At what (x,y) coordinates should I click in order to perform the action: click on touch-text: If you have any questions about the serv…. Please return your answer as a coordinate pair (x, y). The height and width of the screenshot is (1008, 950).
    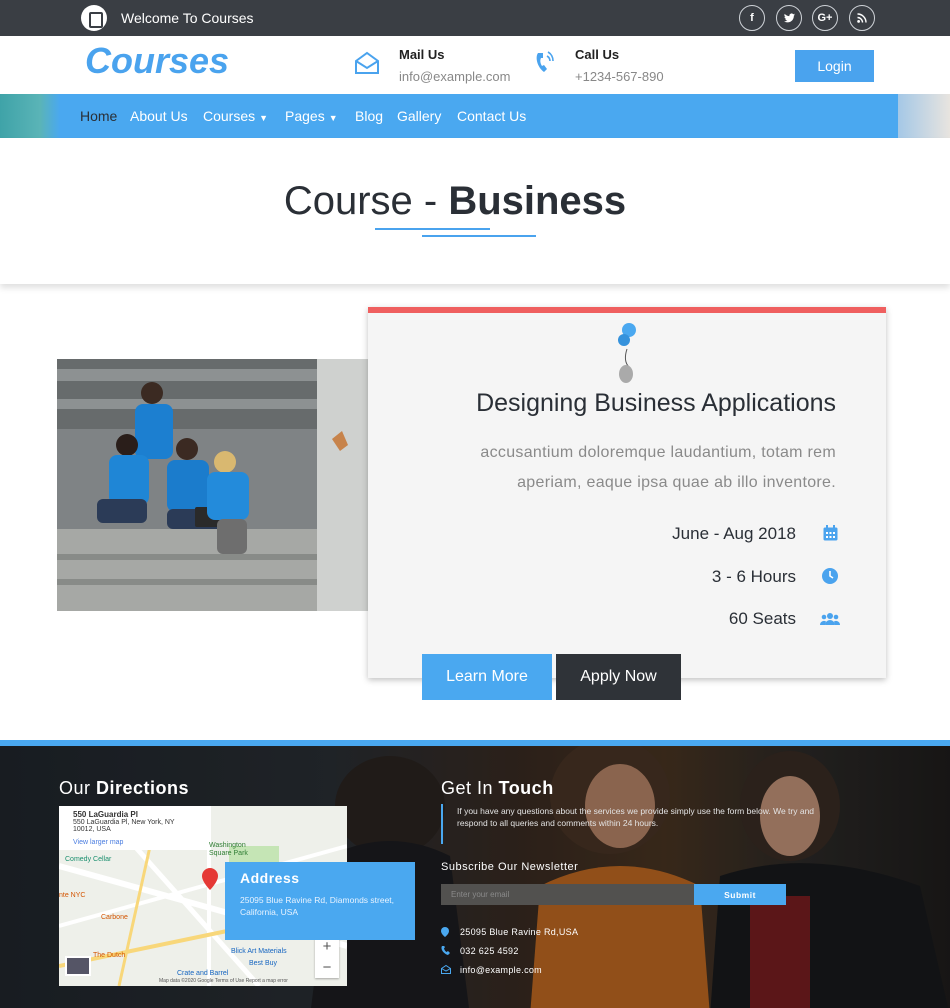
    Looking at the image, I should click on (636, 817).